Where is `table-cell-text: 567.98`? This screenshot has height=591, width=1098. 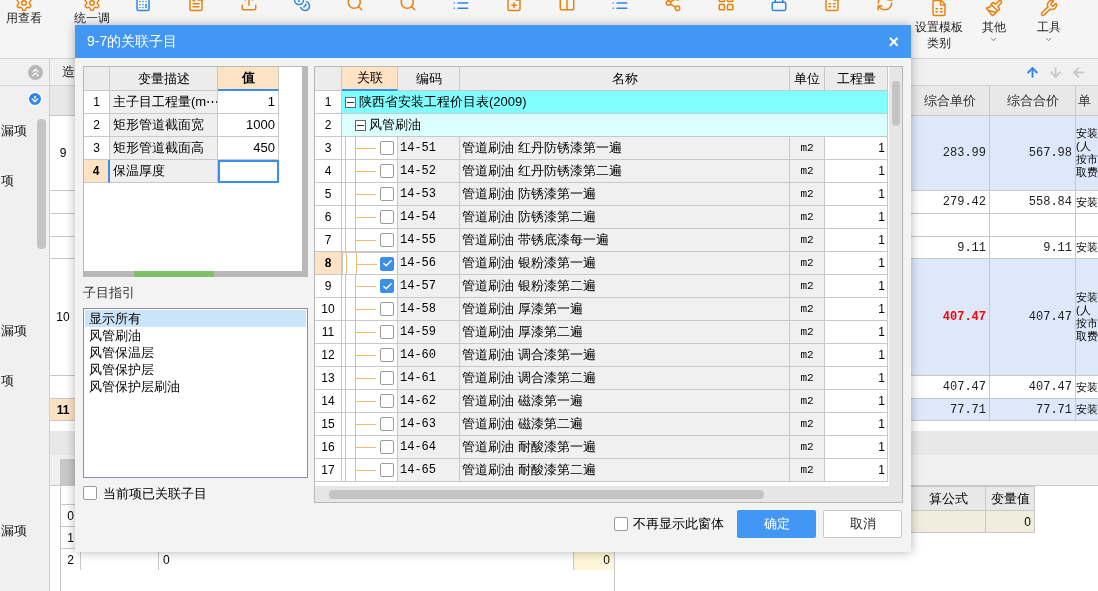 table-cell-text: 567.98 is located at coordinates (1050, 153).